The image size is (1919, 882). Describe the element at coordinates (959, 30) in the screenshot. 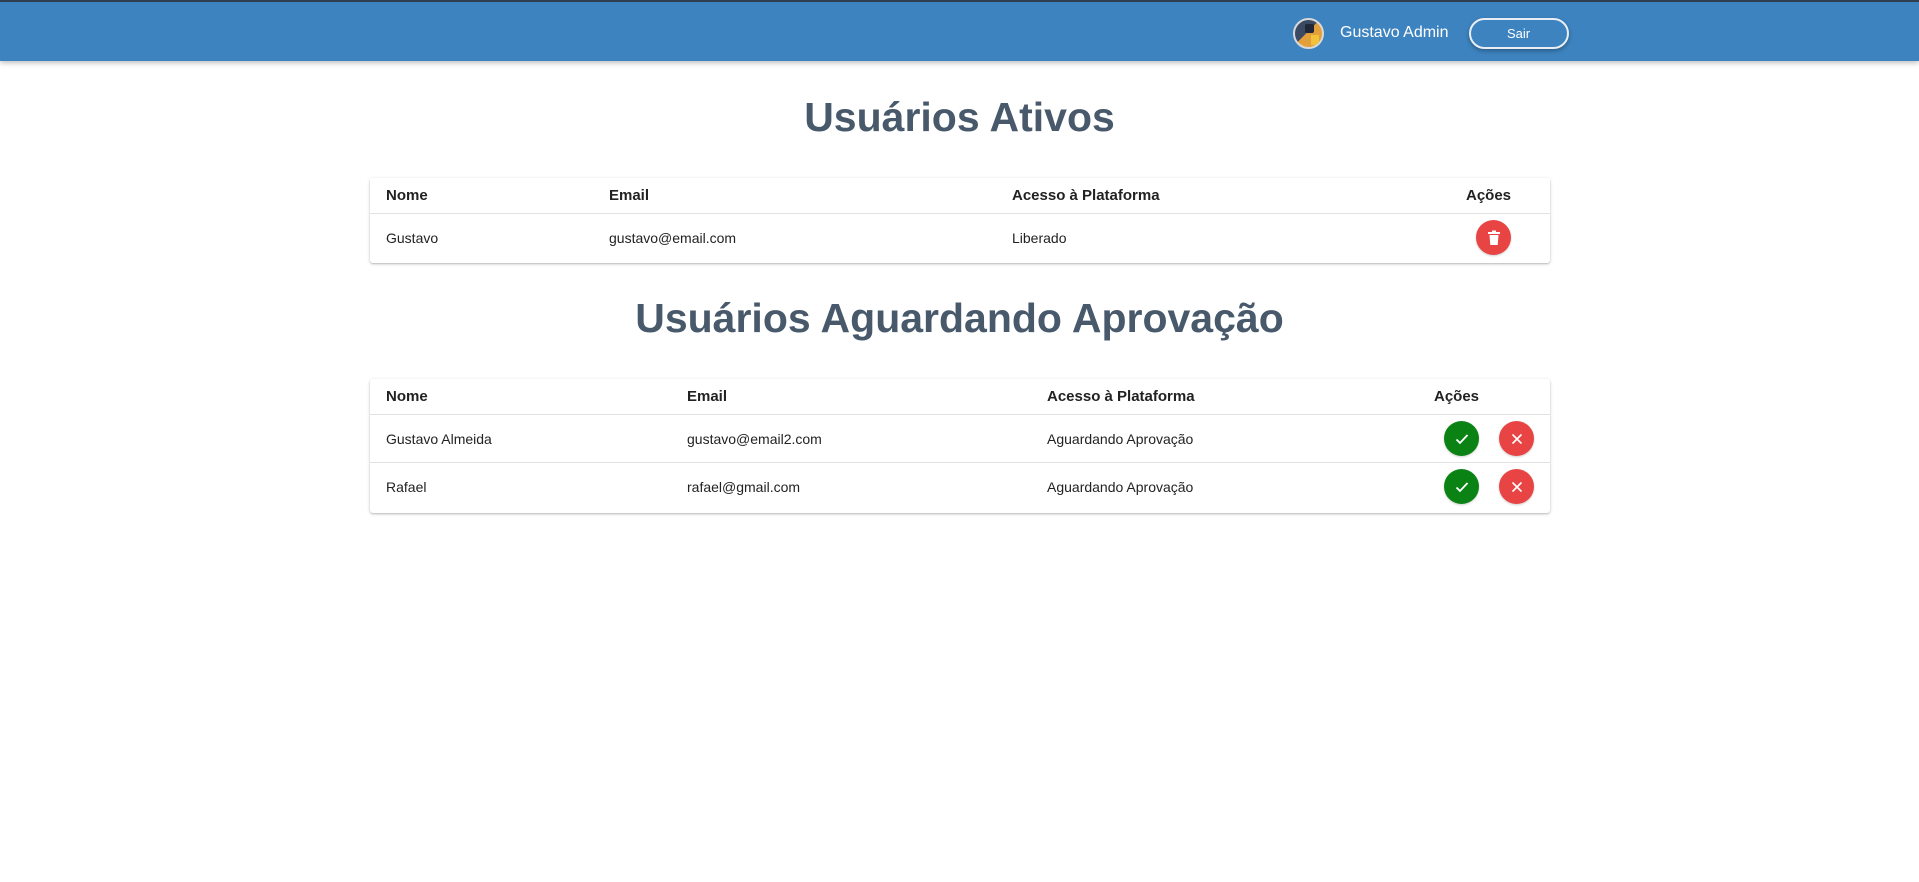

I see `top-bar: Gustavo Admin Sair` at that location.